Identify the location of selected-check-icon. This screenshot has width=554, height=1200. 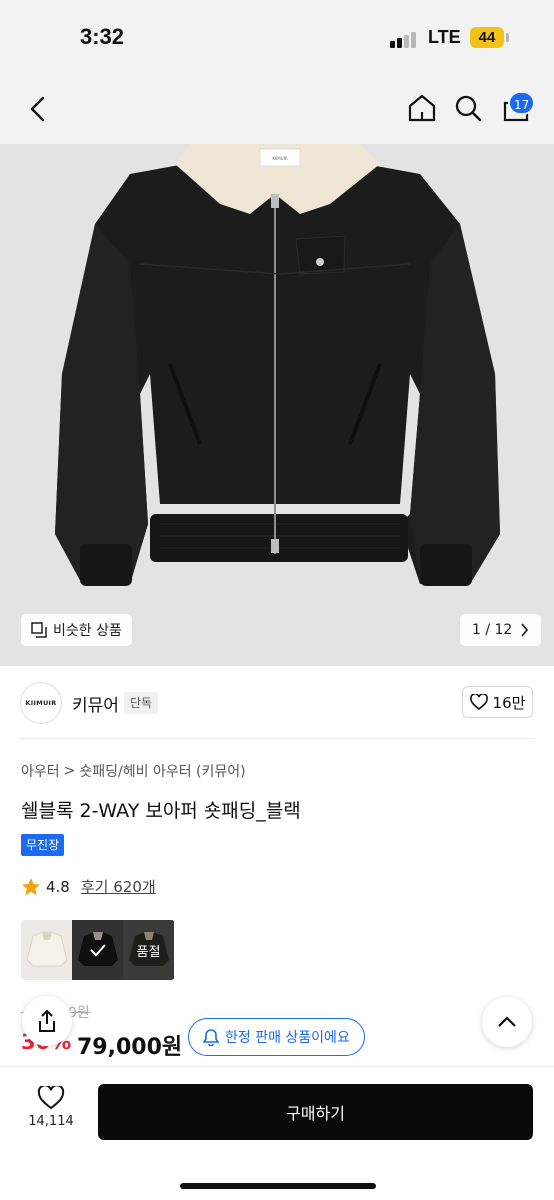
(97, 950).